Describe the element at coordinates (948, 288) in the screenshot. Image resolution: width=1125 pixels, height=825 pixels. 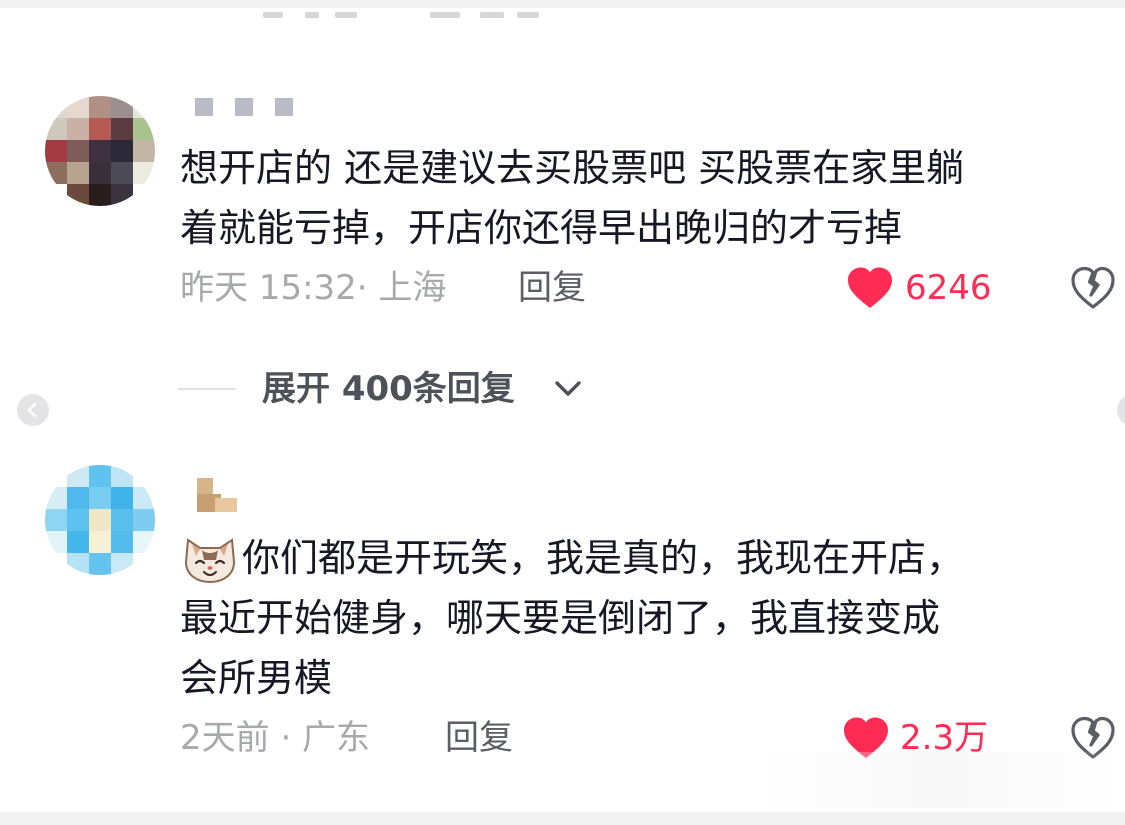
I see `like-count: 6246` at that location.